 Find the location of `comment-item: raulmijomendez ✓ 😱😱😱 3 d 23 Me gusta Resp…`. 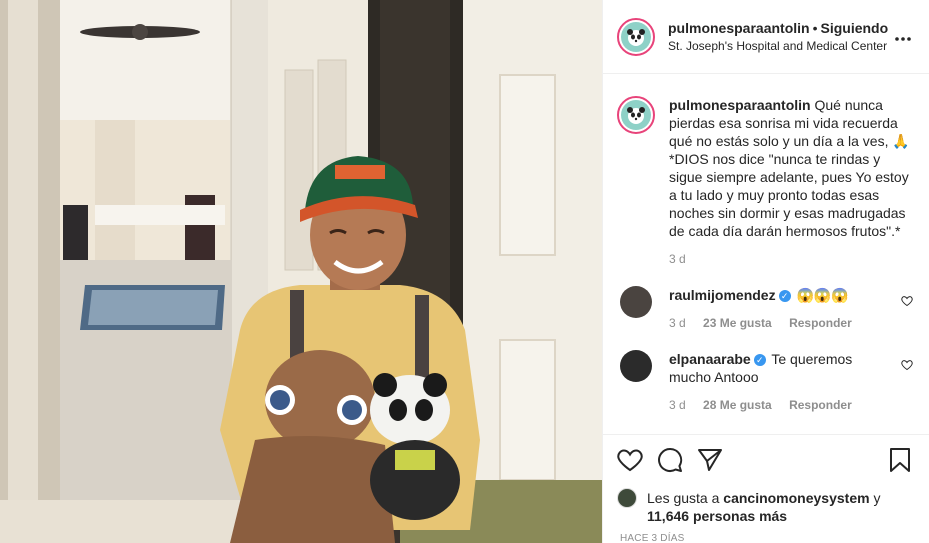

comment-item: raulmijomendez ✓ 😱😱😱 3 d 23 Me gusta Resp… is located at coordinates (765, 309).